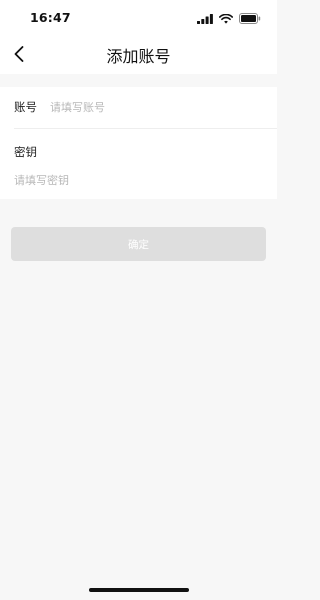  What do you see at coordinates (25, 107) in the screenshot?
I see `account-label: 账号` at bounding box center [25, 107].